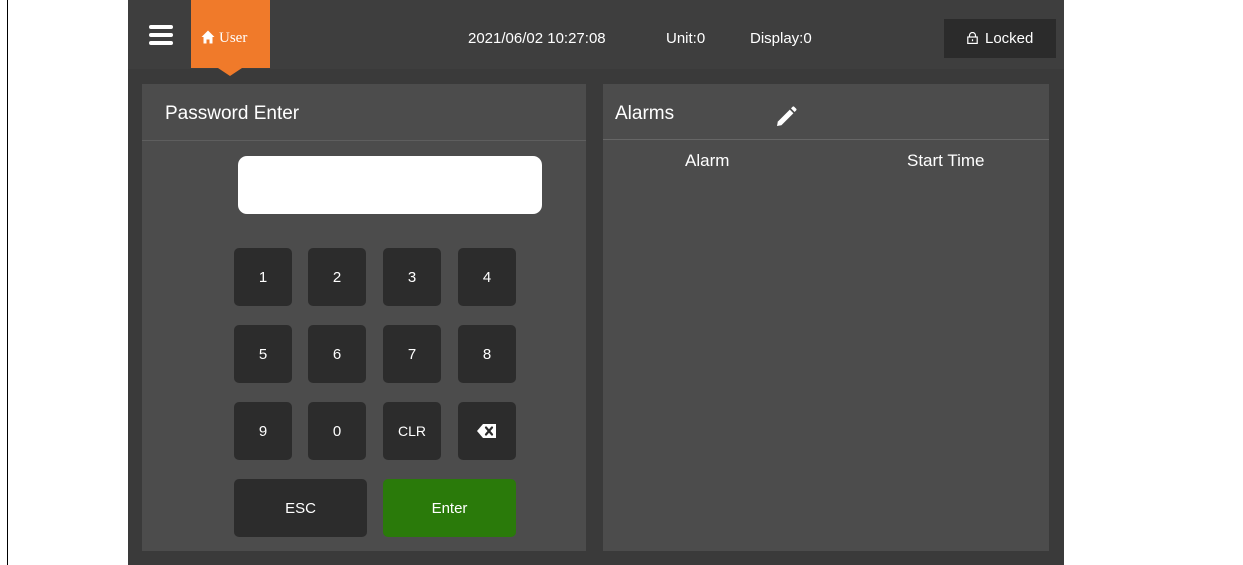 This screenshot has height=565, width=1243. I want to click on key-6: 6, so click(337, 354).